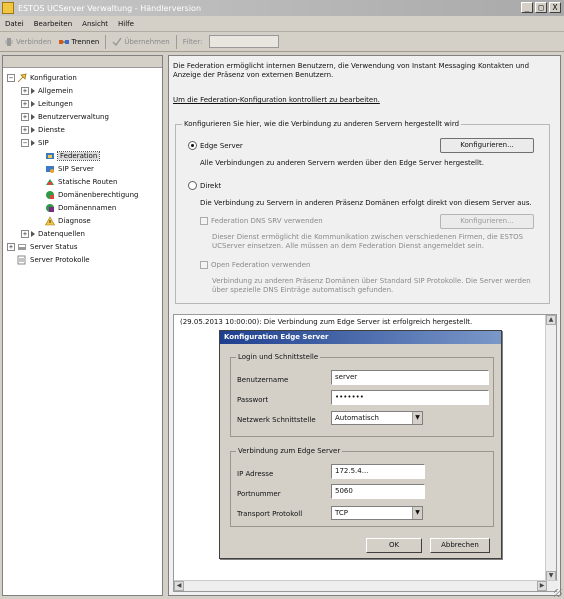 This screenshot has height=599, width=564. I want to click on tree-label: Domänenberechtigung, so click(98, 195).